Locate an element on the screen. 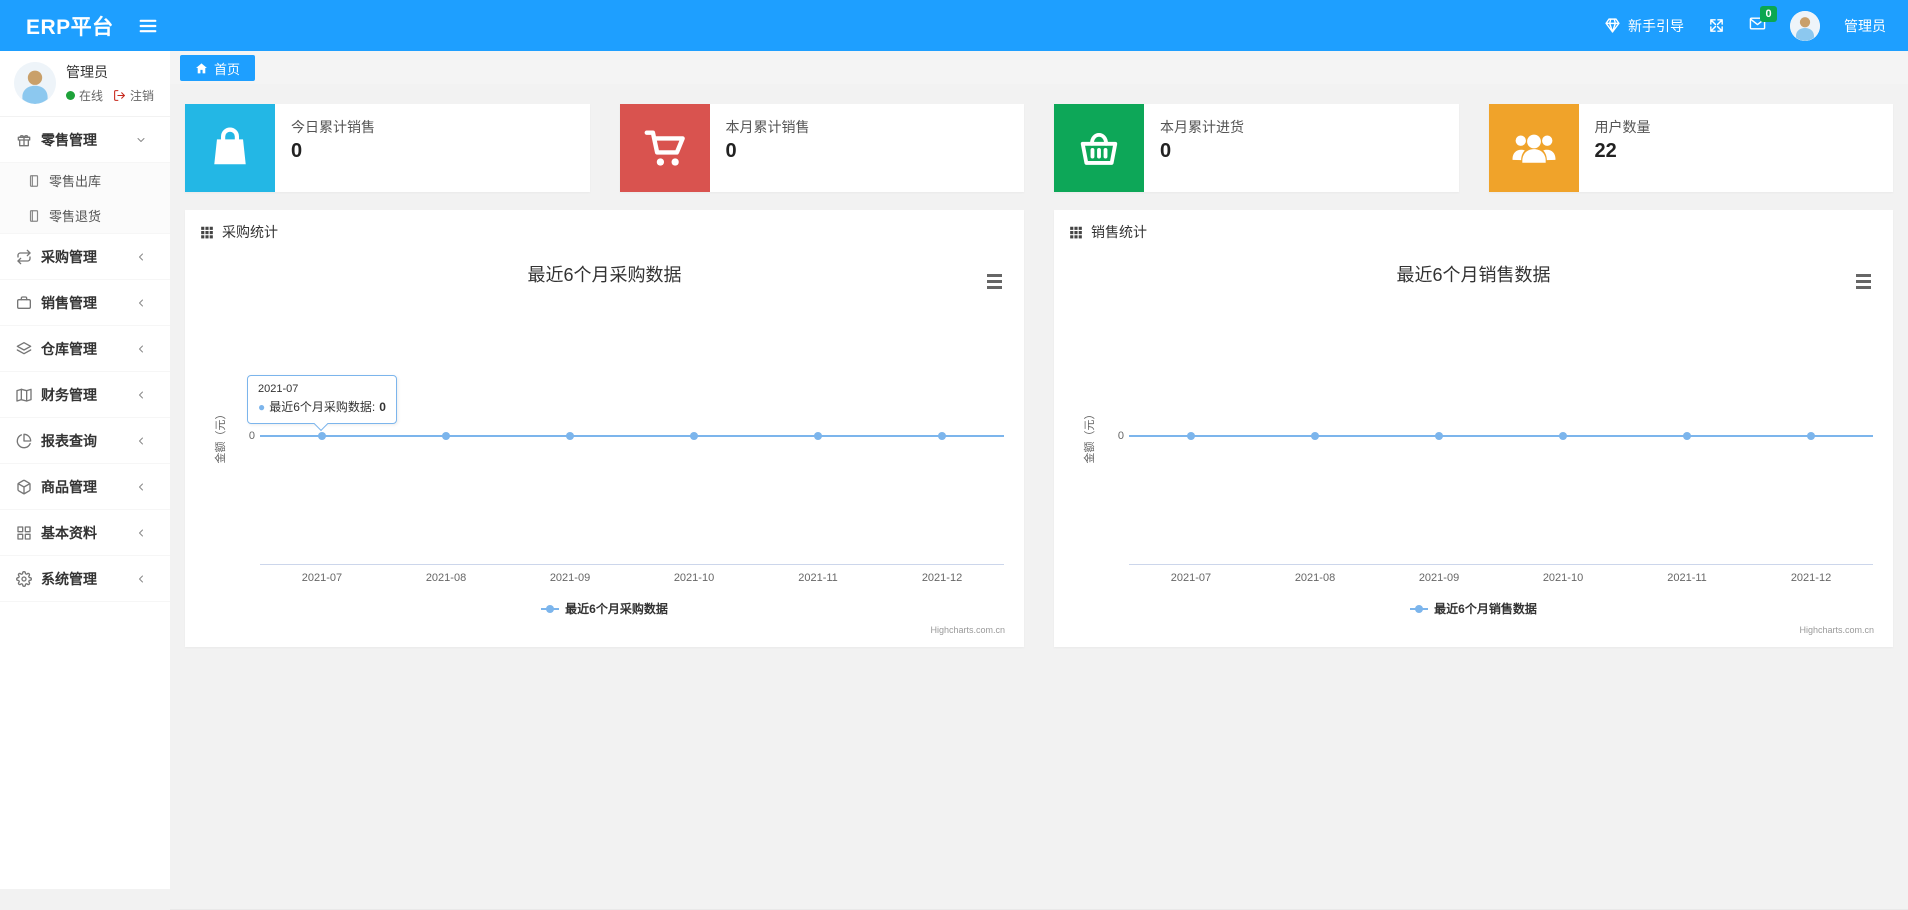 This screenshot has height=910, width=1908. stat-card-label: 今日累计销售 is located at coordinates (333, 127).